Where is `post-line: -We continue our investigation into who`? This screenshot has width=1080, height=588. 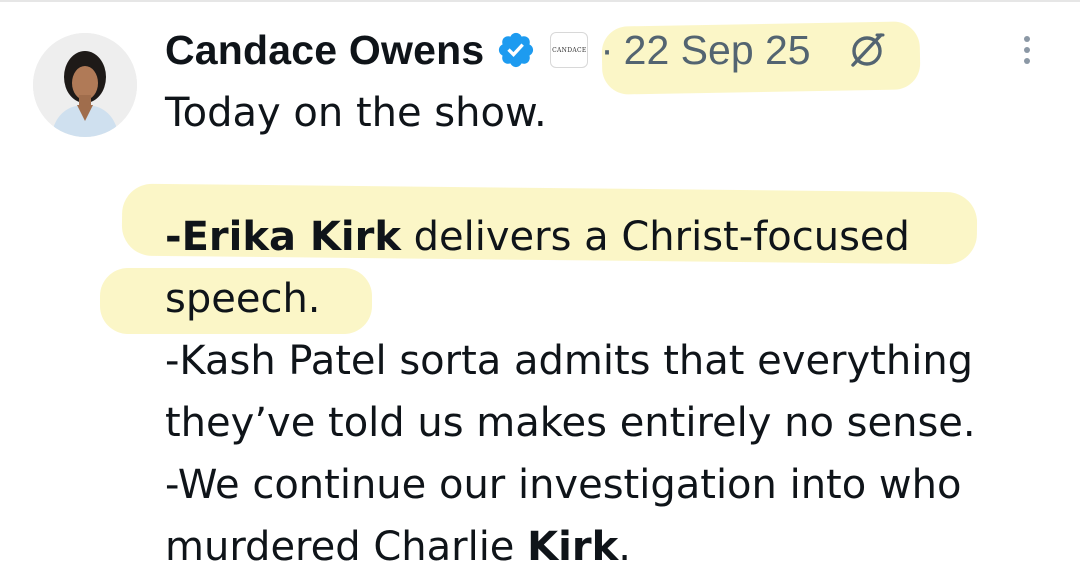
post-line: -We continue our investigation into who is located at coordinates (563, 485).